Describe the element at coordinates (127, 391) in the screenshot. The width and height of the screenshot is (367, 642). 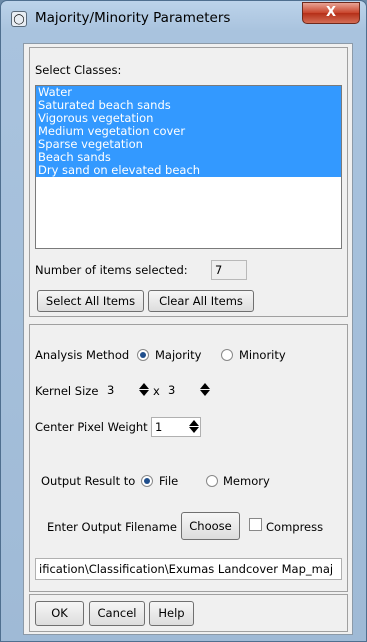
I see `kernel-width-spinner: 3` at that location.